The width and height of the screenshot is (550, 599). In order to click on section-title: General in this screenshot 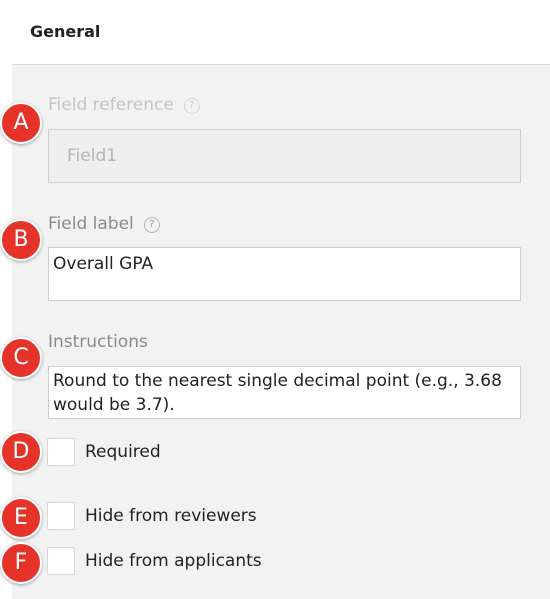, I will do `click(65, 31)`.